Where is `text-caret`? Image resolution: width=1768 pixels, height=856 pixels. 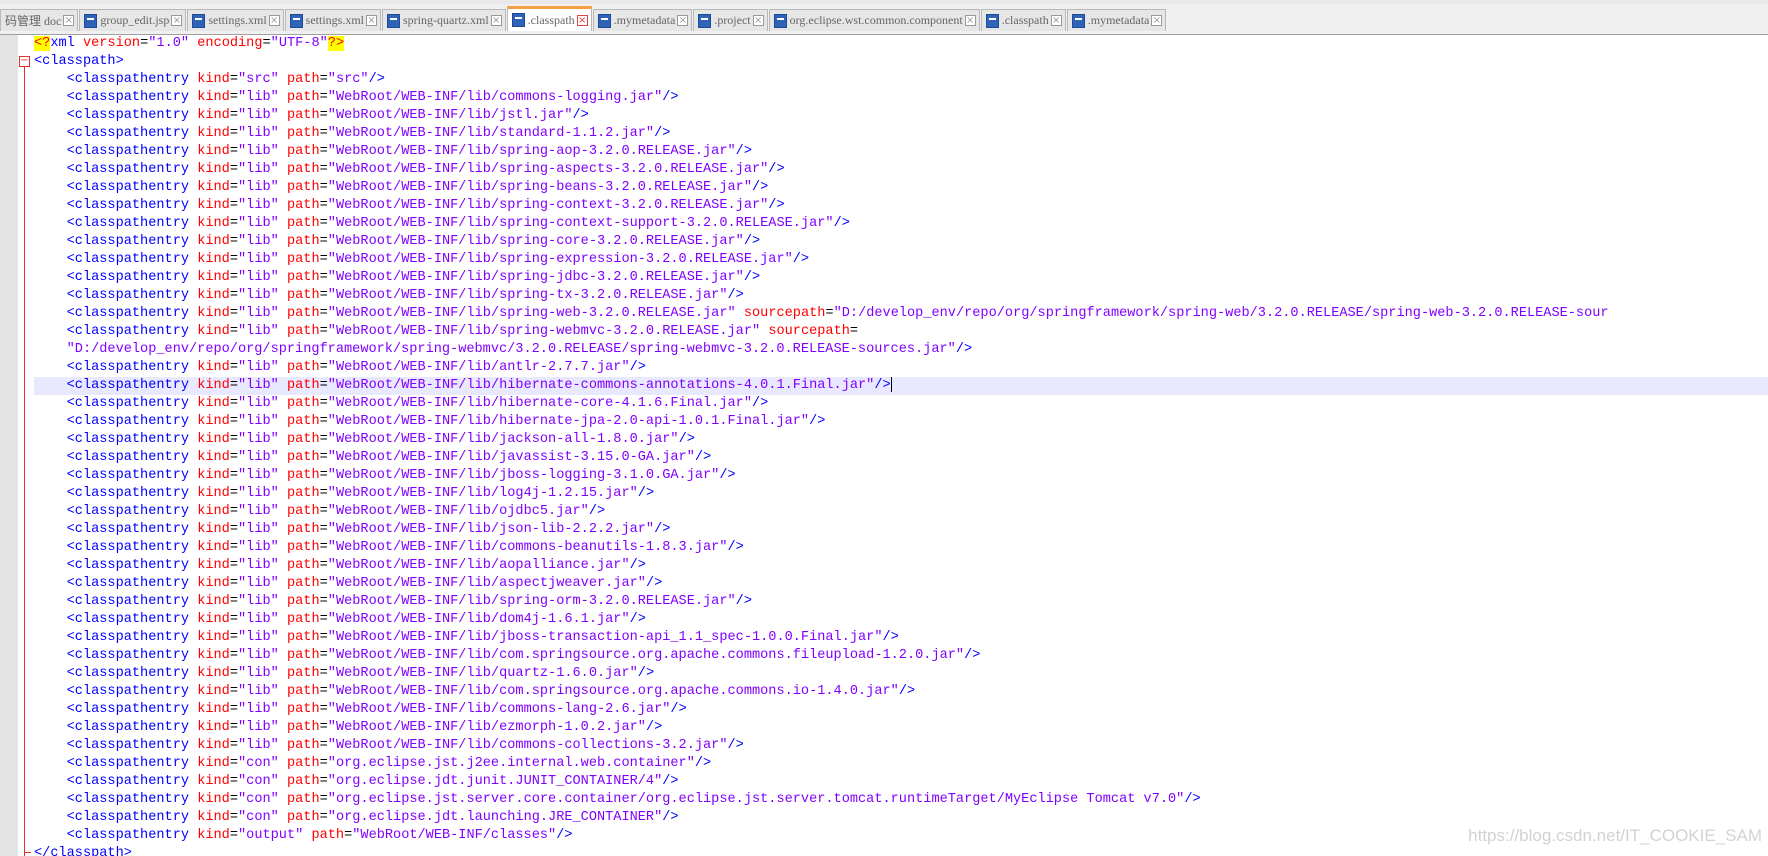 text-caret is located at coordinates (891, 384).